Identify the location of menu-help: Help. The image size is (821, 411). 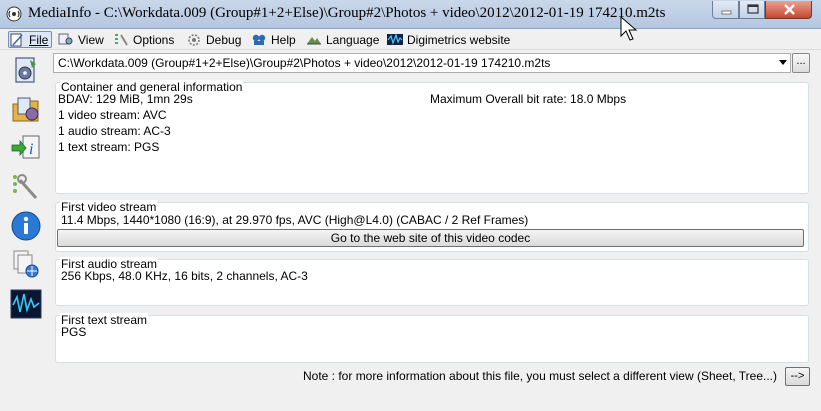
(273, 39).